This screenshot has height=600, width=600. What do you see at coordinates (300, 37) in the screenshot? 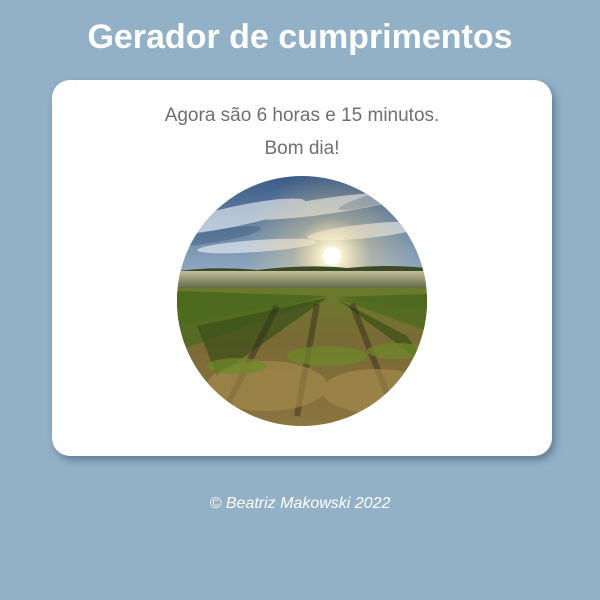
I see `page-title: Gerador de cumprimentos` at bounding box center [300, 37].